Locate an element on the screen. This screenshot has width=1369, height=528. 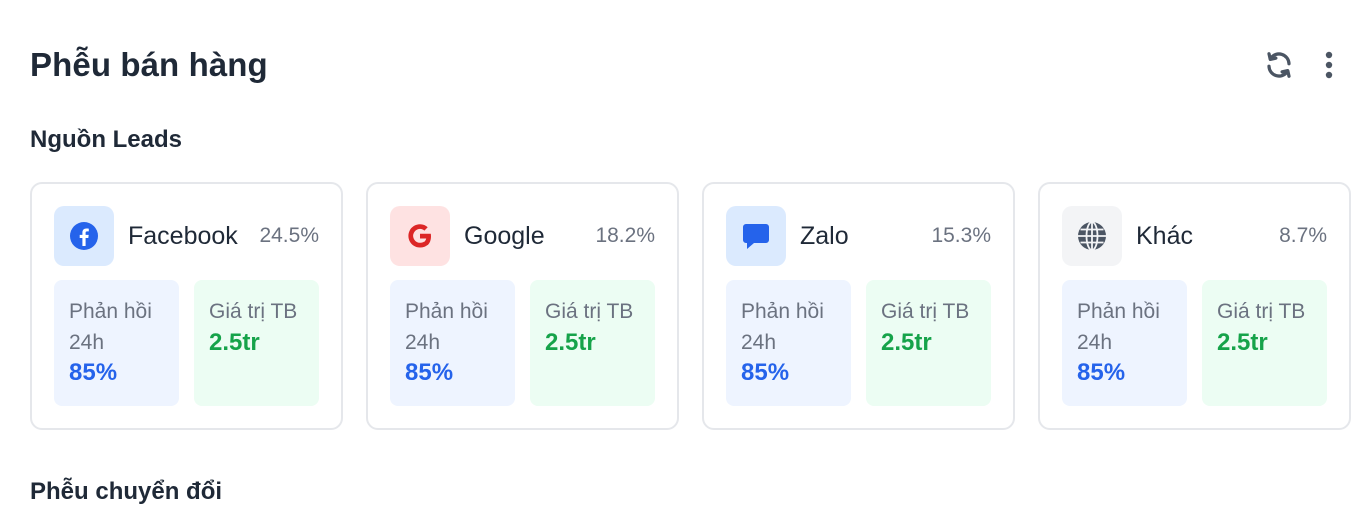
page-title: Phễu bán hàng is located at coordinates (149, 64).